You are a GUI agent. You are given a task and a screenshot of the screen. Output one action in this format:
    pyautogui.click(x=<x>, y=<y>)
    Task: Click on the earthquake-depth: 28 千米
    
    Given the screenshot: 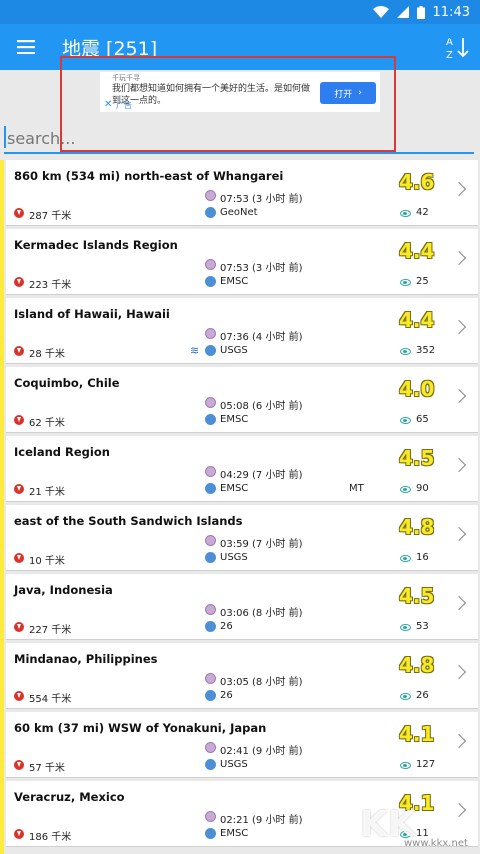 What is the action you would take?
    pyautogui.click(x=47, y=354)
    